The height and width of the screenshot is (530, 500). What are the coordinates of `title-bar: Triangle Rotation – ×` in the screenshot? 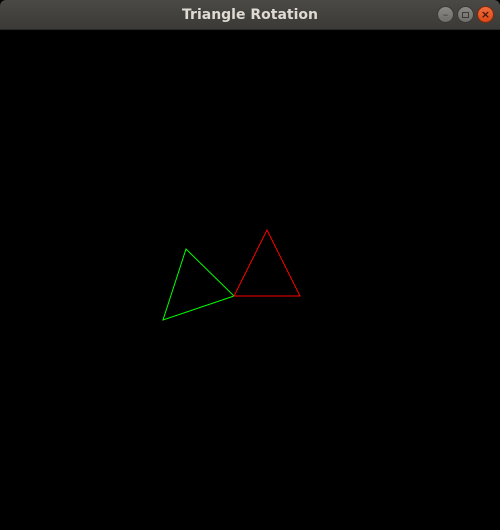 It's located at (250, 15).